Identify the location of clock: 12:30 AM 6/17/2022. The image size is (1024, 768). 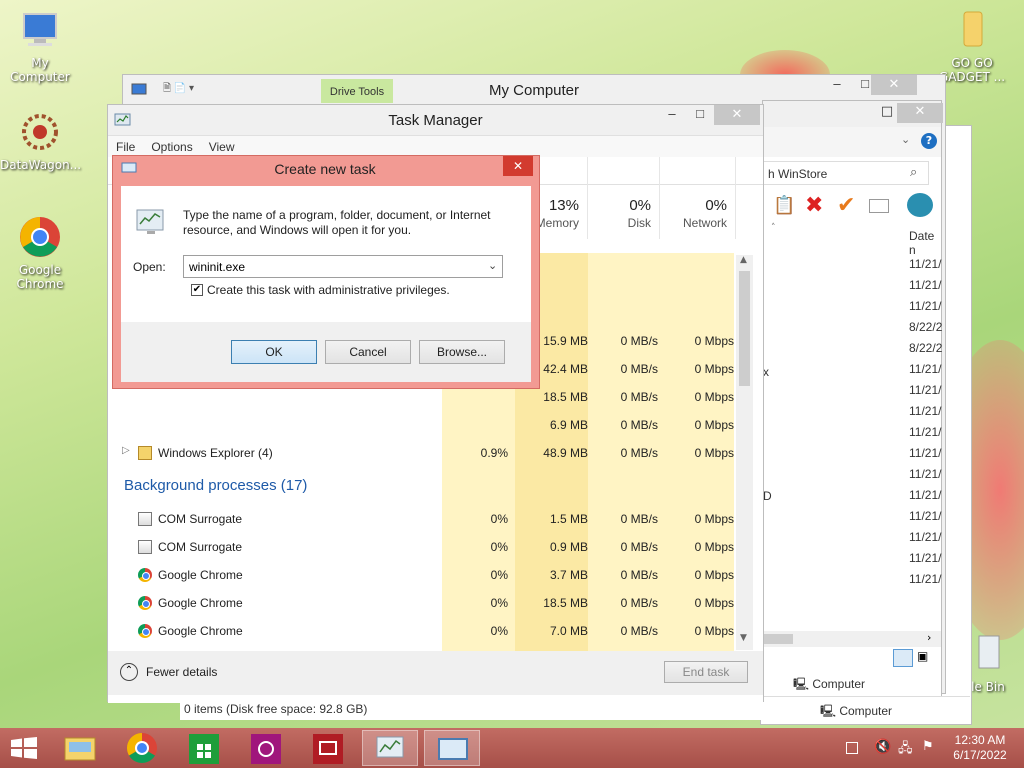
(980, 748).